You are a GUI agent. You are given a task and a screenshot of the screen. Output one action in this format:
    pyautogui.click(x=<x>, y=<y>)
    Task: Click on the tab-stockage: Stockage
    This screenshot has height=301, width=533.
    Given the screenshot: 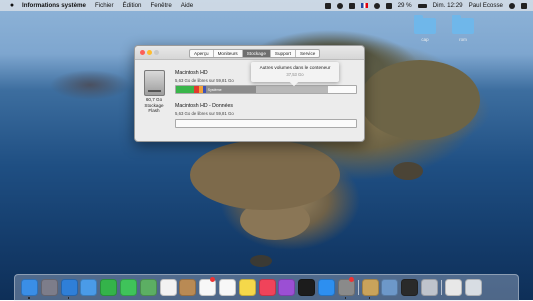 What is the action you would take?
    pyautogui.click(x=256, y=54)
    